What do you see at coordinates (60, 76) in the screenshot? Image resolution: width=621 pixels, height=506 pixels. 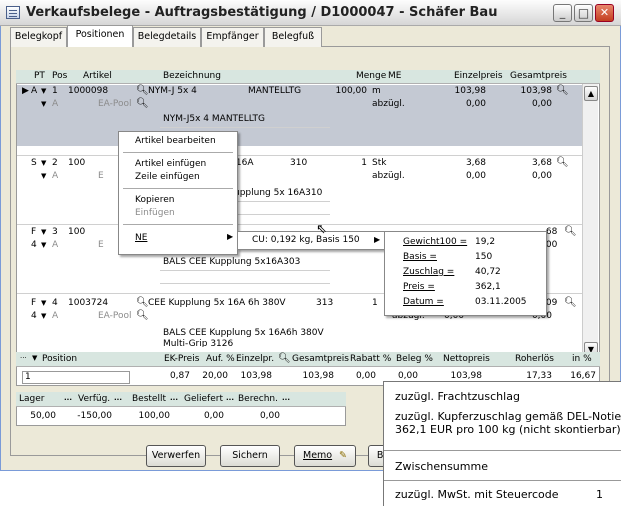 I see `col-pos: Pos` at bounding box center [60, 76].